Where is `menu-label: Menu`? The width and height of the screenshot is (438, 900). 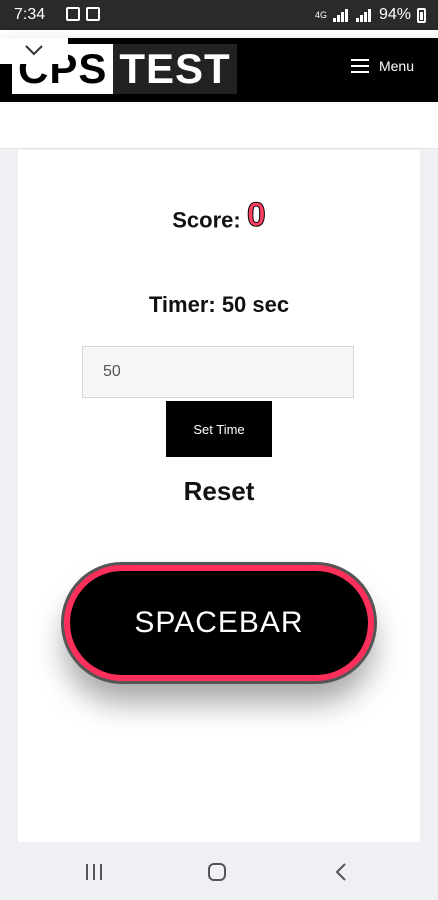
menu-label: Menu is located at coordinates (396, 66).